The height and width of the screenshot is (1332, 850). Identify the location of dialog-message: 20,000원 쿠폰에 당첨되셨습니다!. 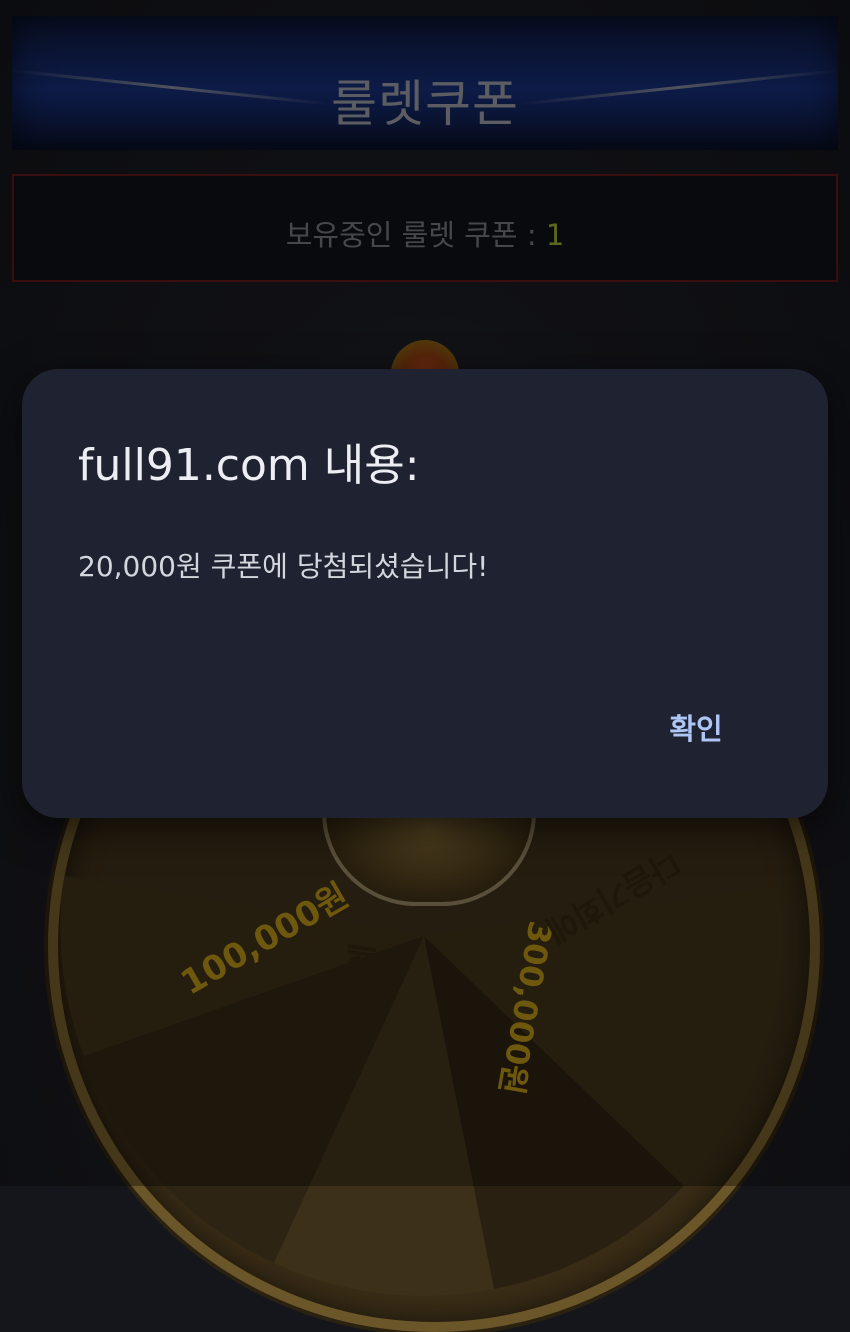
(283, 566).